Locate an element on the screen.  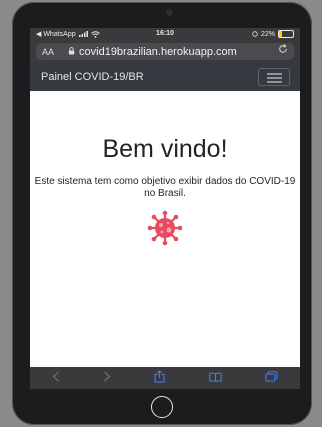
battery-percent: 22% is located at coordinates (267, 34).